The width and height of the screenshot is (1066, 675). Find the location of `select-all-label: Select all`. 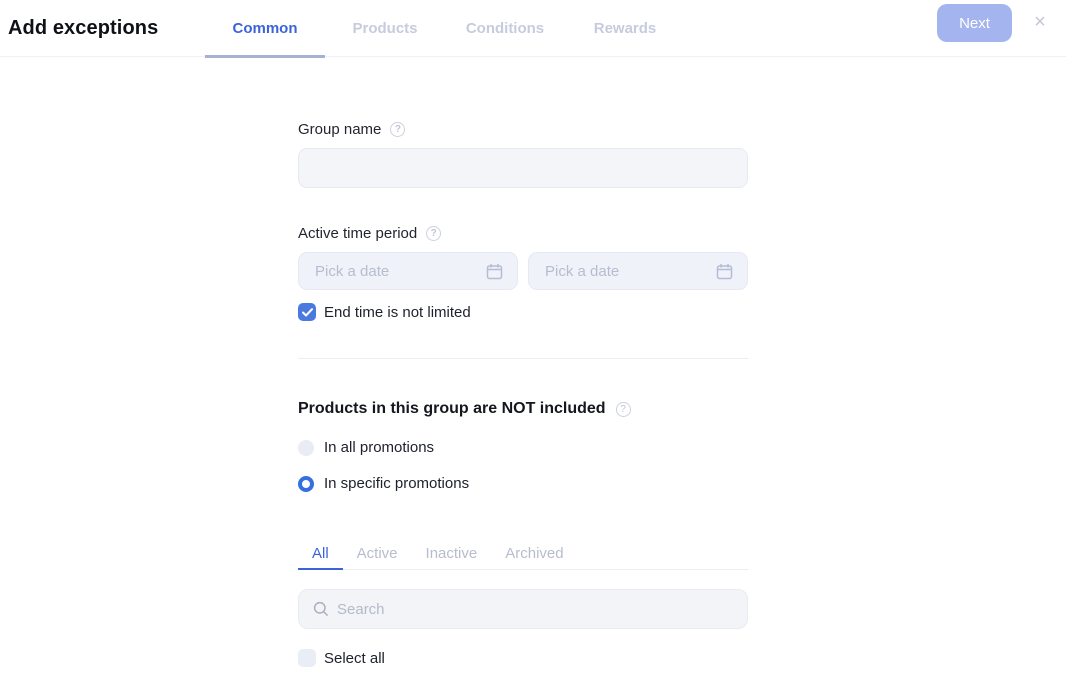

select-all-label: Select all is located at coordinates (354, 658).